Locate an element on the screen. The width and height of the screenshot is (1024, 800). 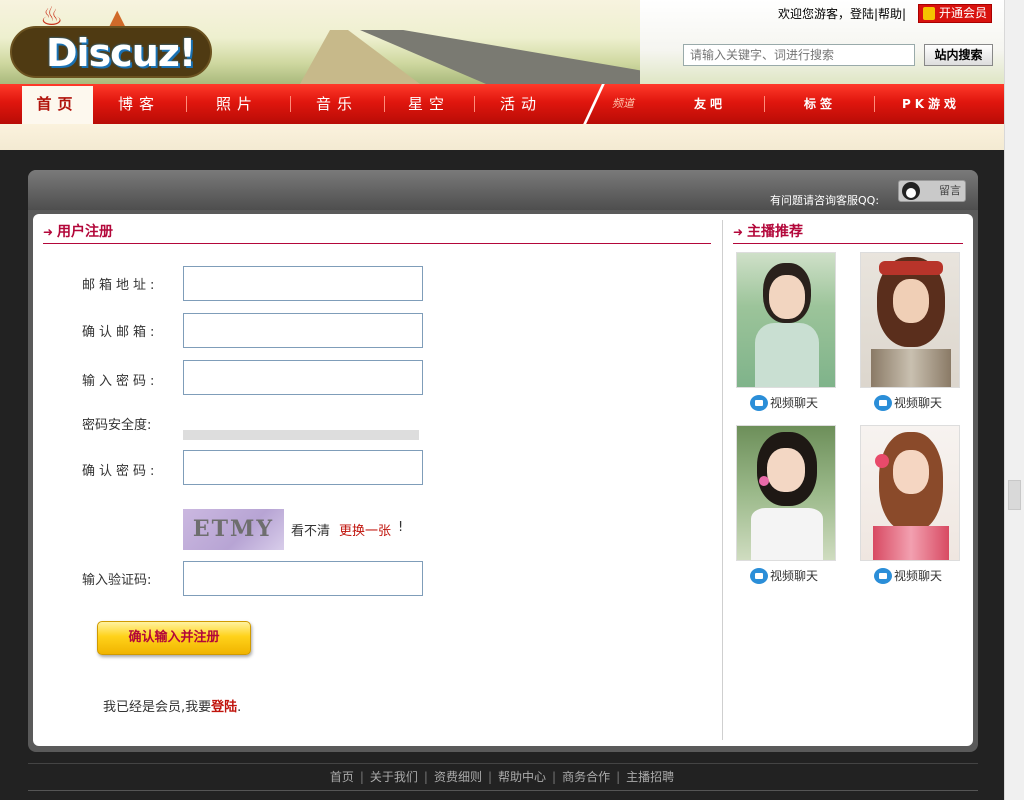
login-prefix: 我已经是会员,我要 is located at coordinates (157, 707).